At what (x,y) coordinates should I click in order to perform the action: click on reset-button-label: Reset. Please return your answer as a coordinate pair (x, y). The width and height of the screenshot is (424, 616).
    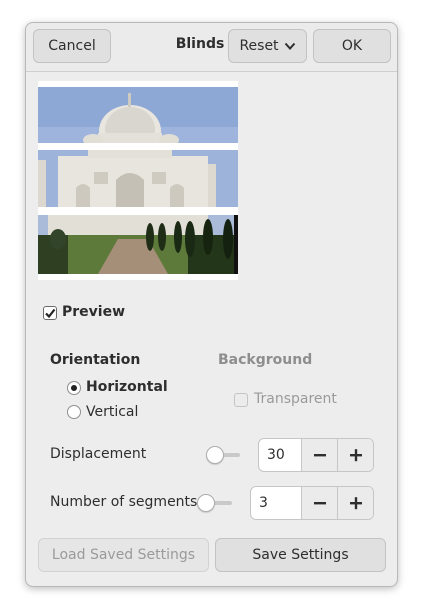
    Looking at the image, I should click on (259, 46).